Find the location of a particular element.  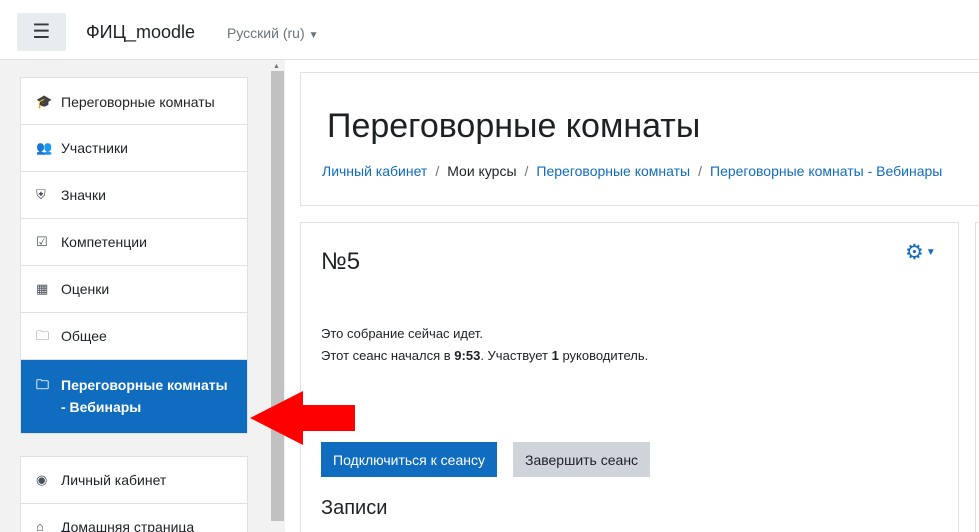

recordings-title: Записи is located at coordinates (354, 508).